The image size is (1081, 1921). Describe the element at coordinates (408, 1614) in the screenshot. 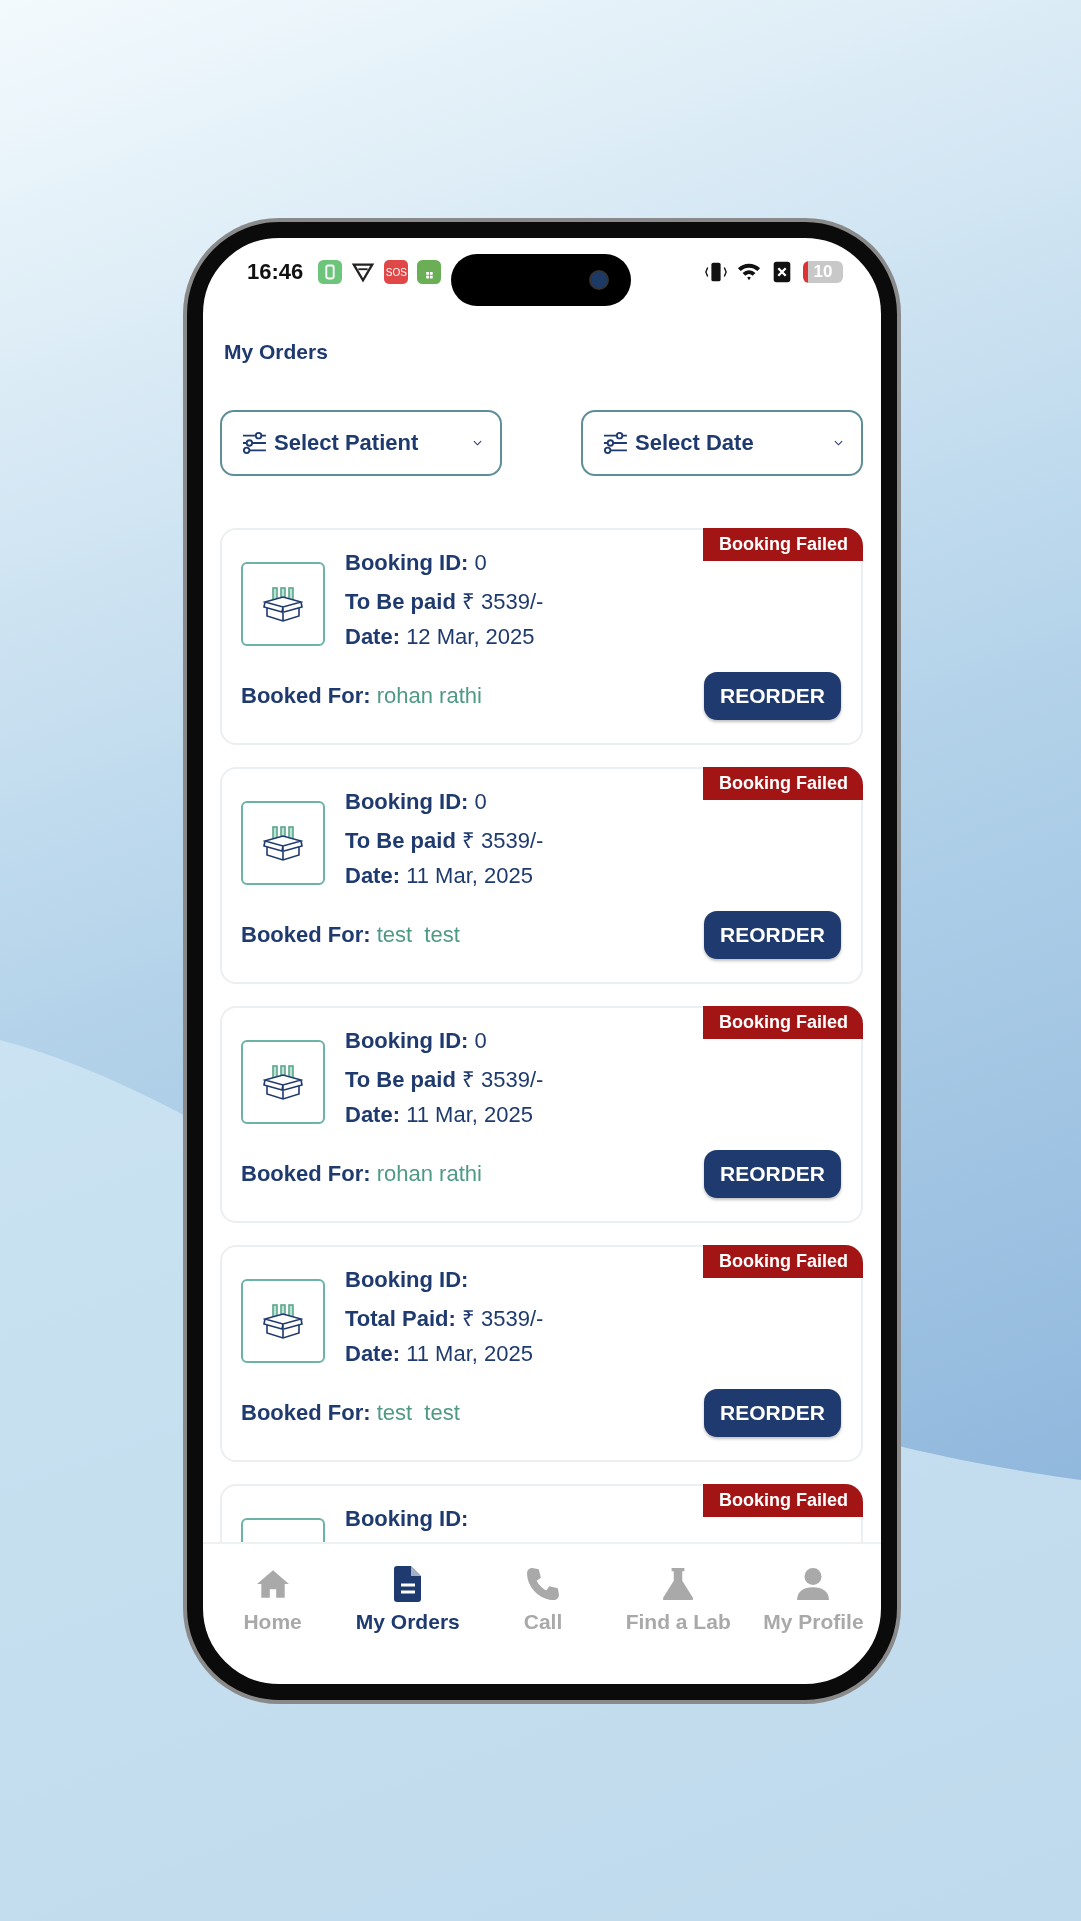

I see `nav-tab: My Orders` at that location.